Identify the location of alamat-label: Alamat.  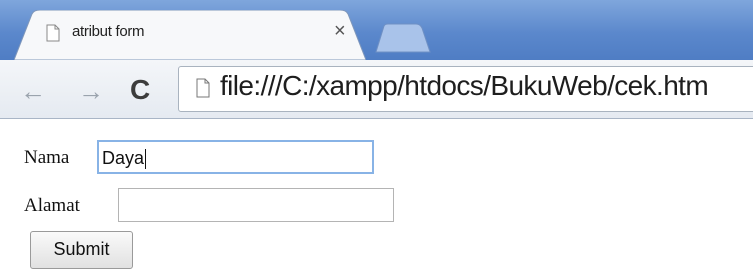
(52, 205).